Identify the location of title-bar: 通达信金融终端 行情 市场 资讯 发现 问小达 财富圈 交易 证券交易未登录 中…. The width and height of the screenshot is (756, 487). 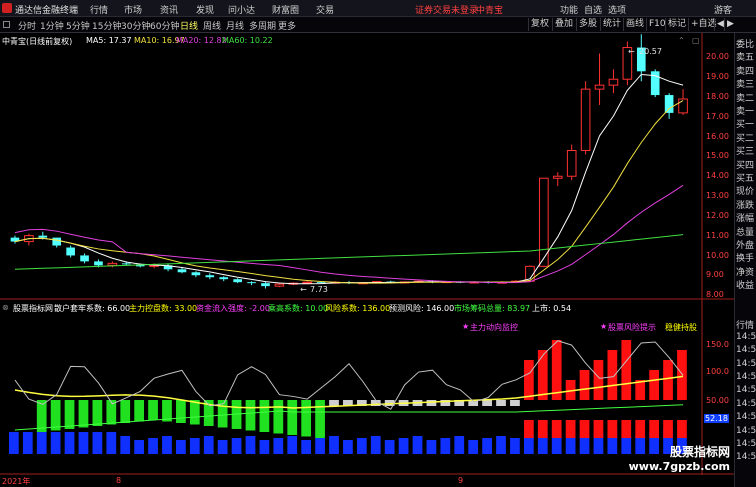
(378, 8).